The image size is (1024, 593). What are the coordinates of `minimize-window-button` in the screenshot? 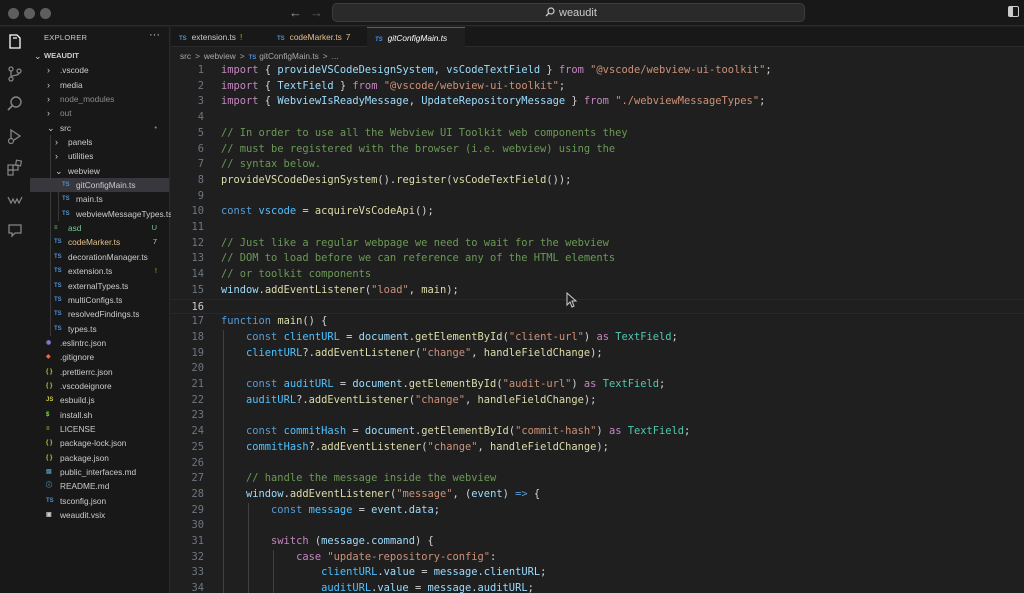 It's located at (29, 13).